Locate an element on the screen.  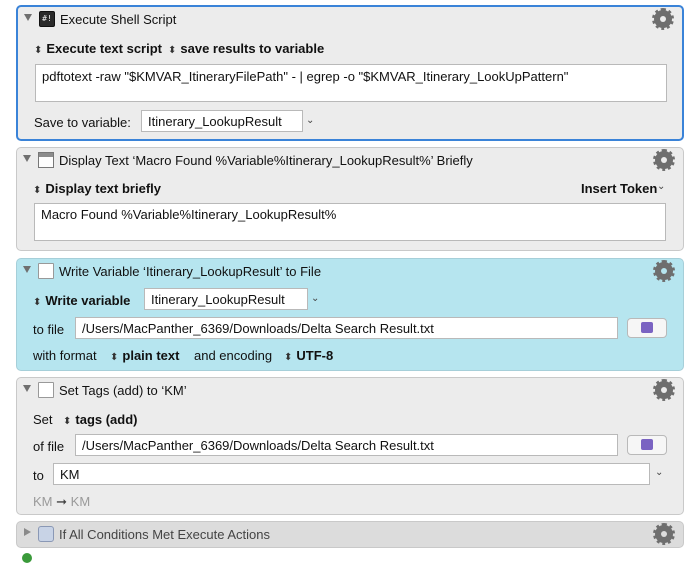
with-format-label: with format is located at coordinates (65, 355).